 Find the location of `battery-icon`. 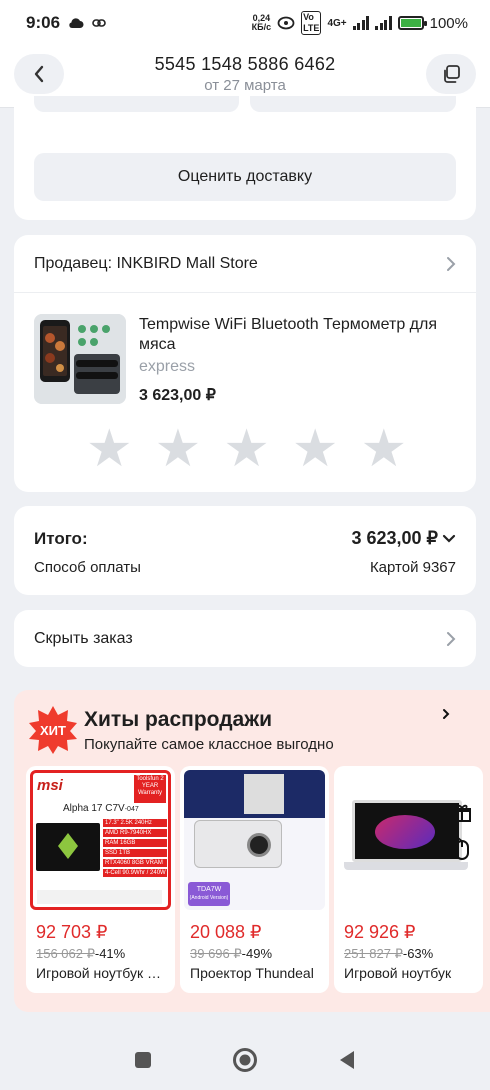

battery-icon is located at coordinates (412, 23).